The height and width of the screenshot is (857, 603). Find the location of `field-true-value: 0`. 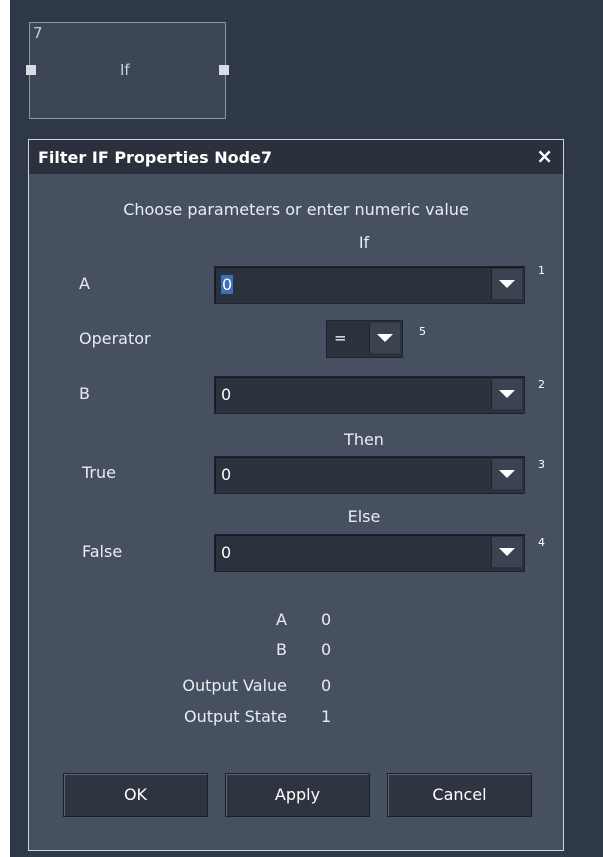

field-true-value: 0 is located at coordinates (226, 474).